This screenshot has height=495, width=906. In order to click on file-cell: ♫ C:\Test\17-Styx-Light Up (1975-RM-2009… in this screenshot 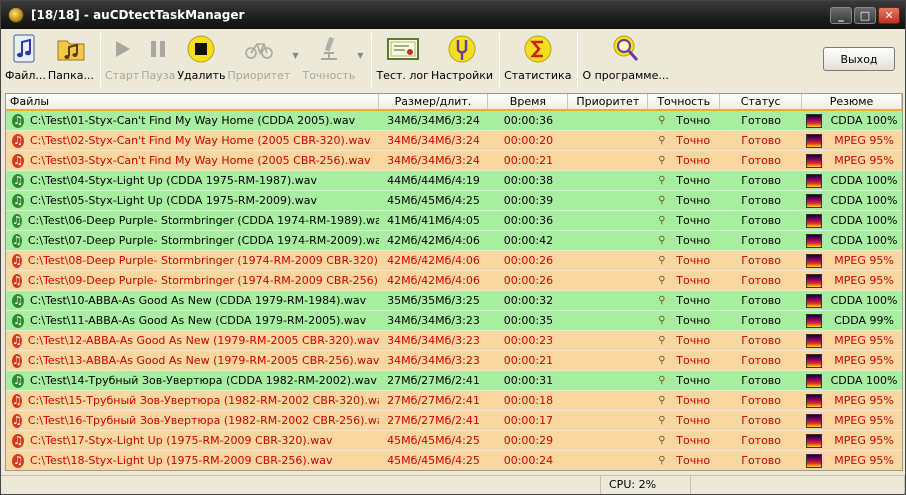, I will do `click(192, 441)`.